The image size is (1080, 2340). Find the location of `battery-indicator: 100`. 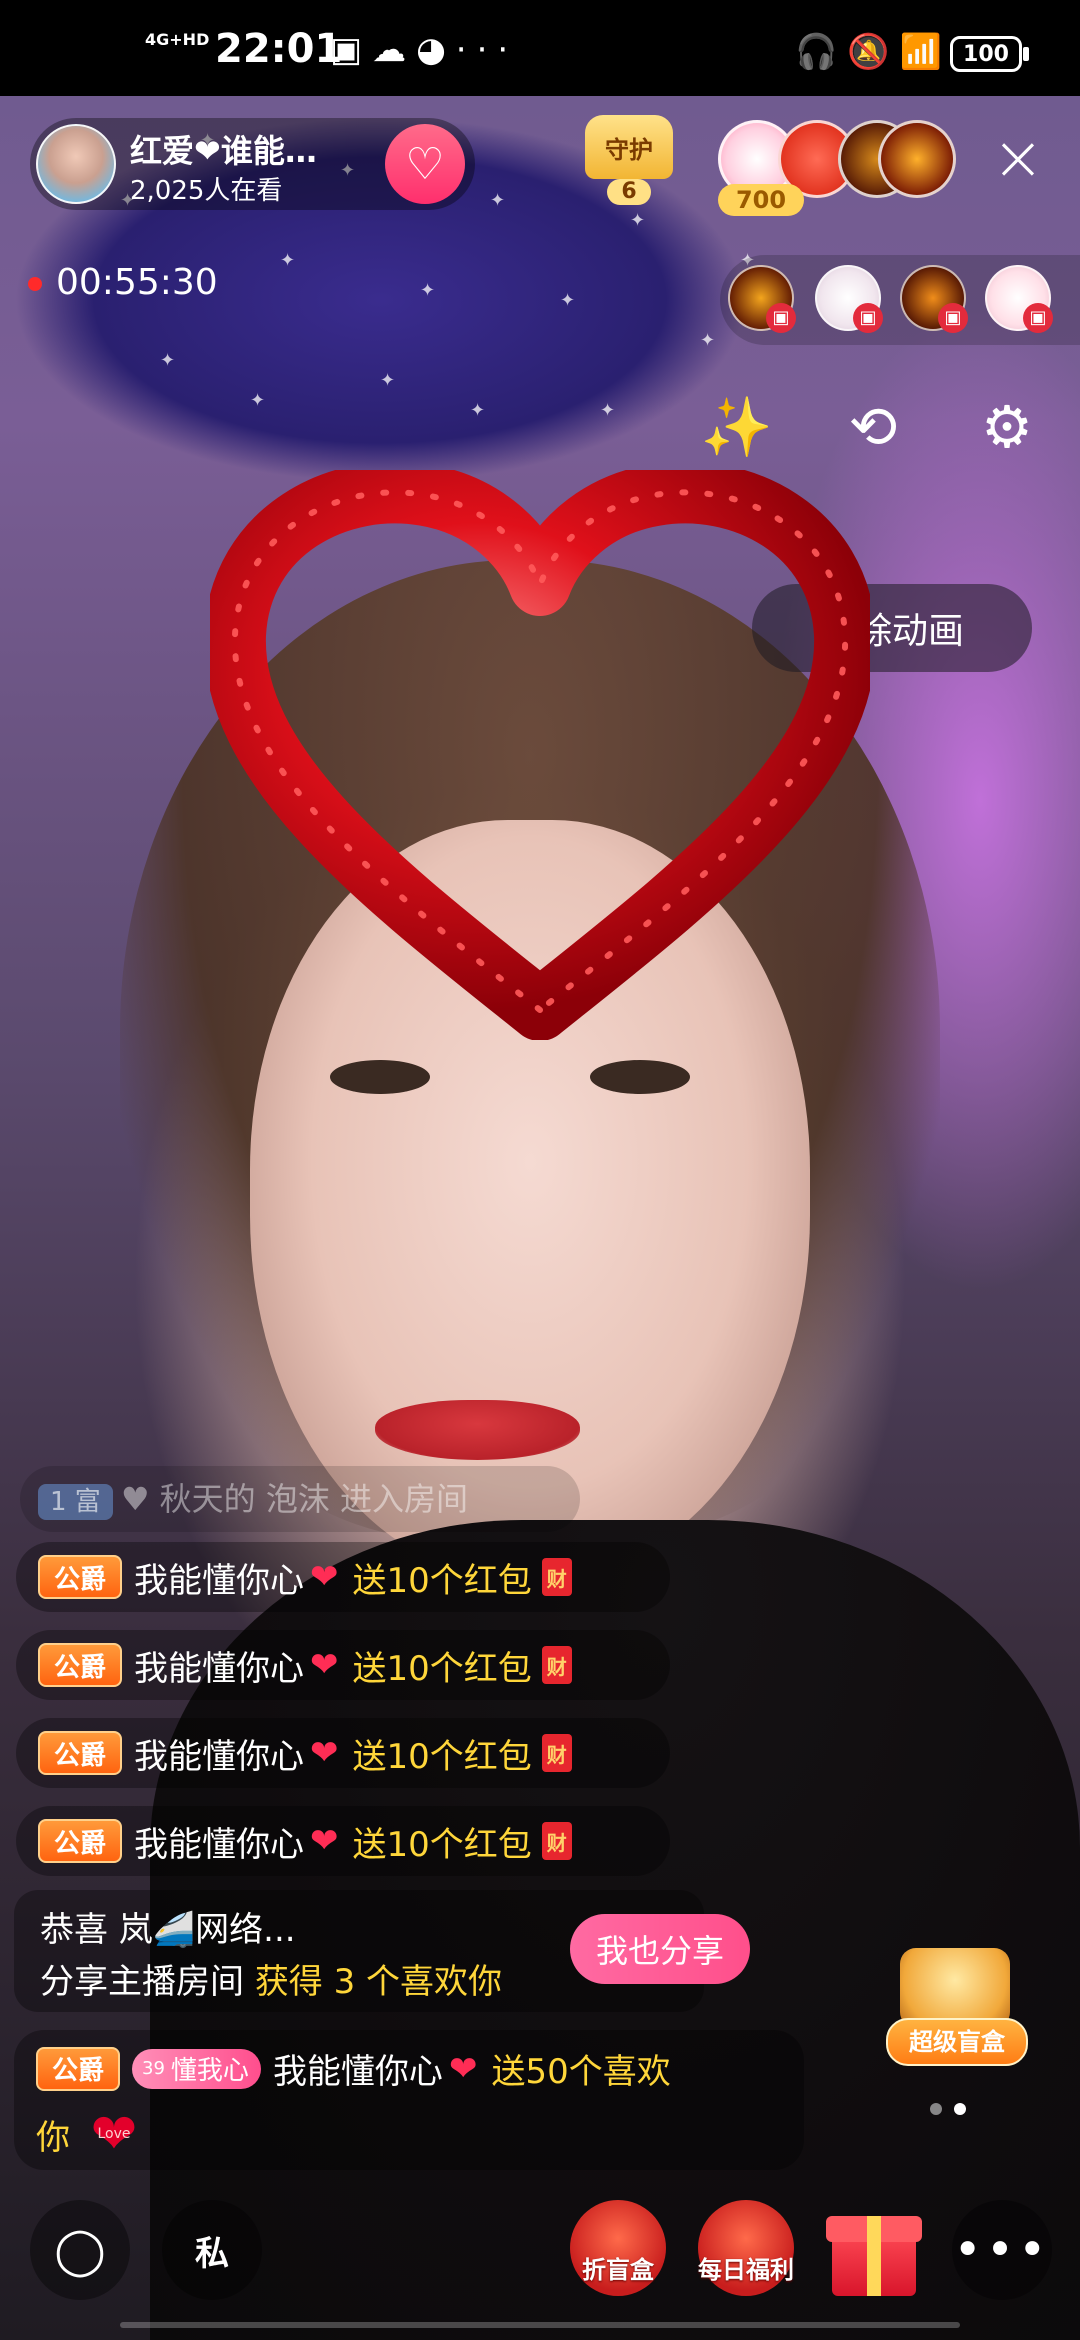

battery-indicator: 100 is located at coordinates (989, 54).